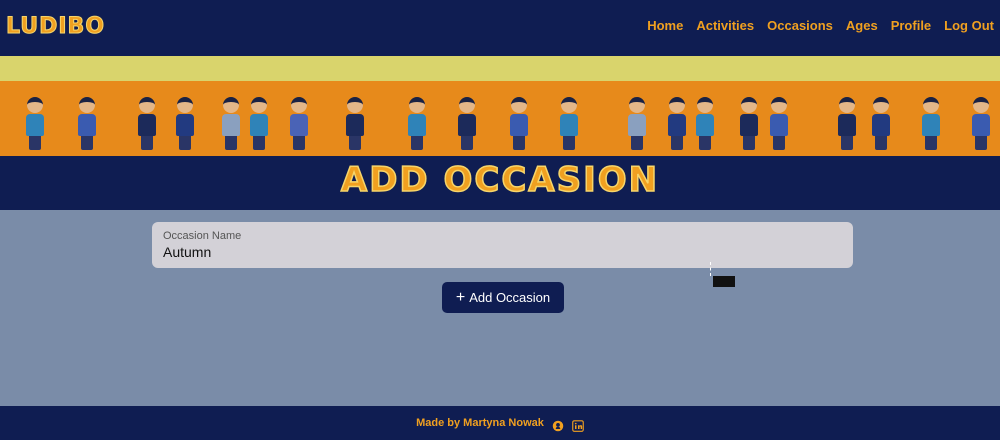 This screenshot has width=1000, height=440. Describe the element at coordinates (911, 25) in the screenshot. I see `nav-link-profile: Profile` at that location.